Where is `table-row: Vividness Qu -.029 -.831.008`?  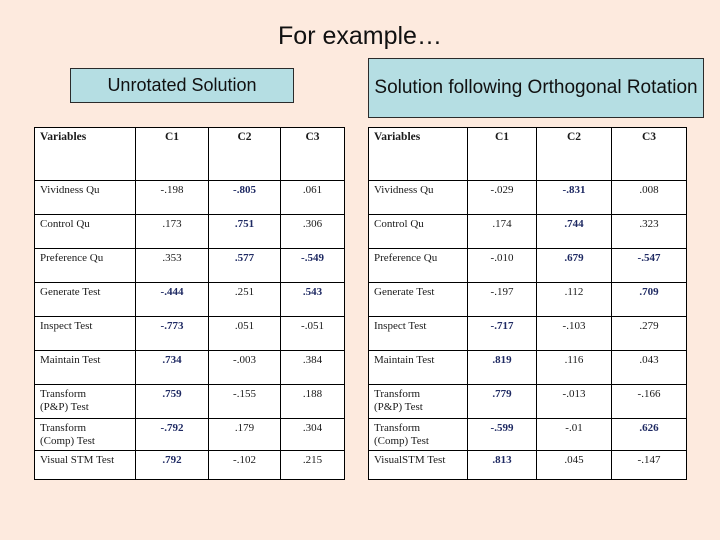
table-row: Vividness Qu -.029 -.831.008 is located at coordinates (527, 197).